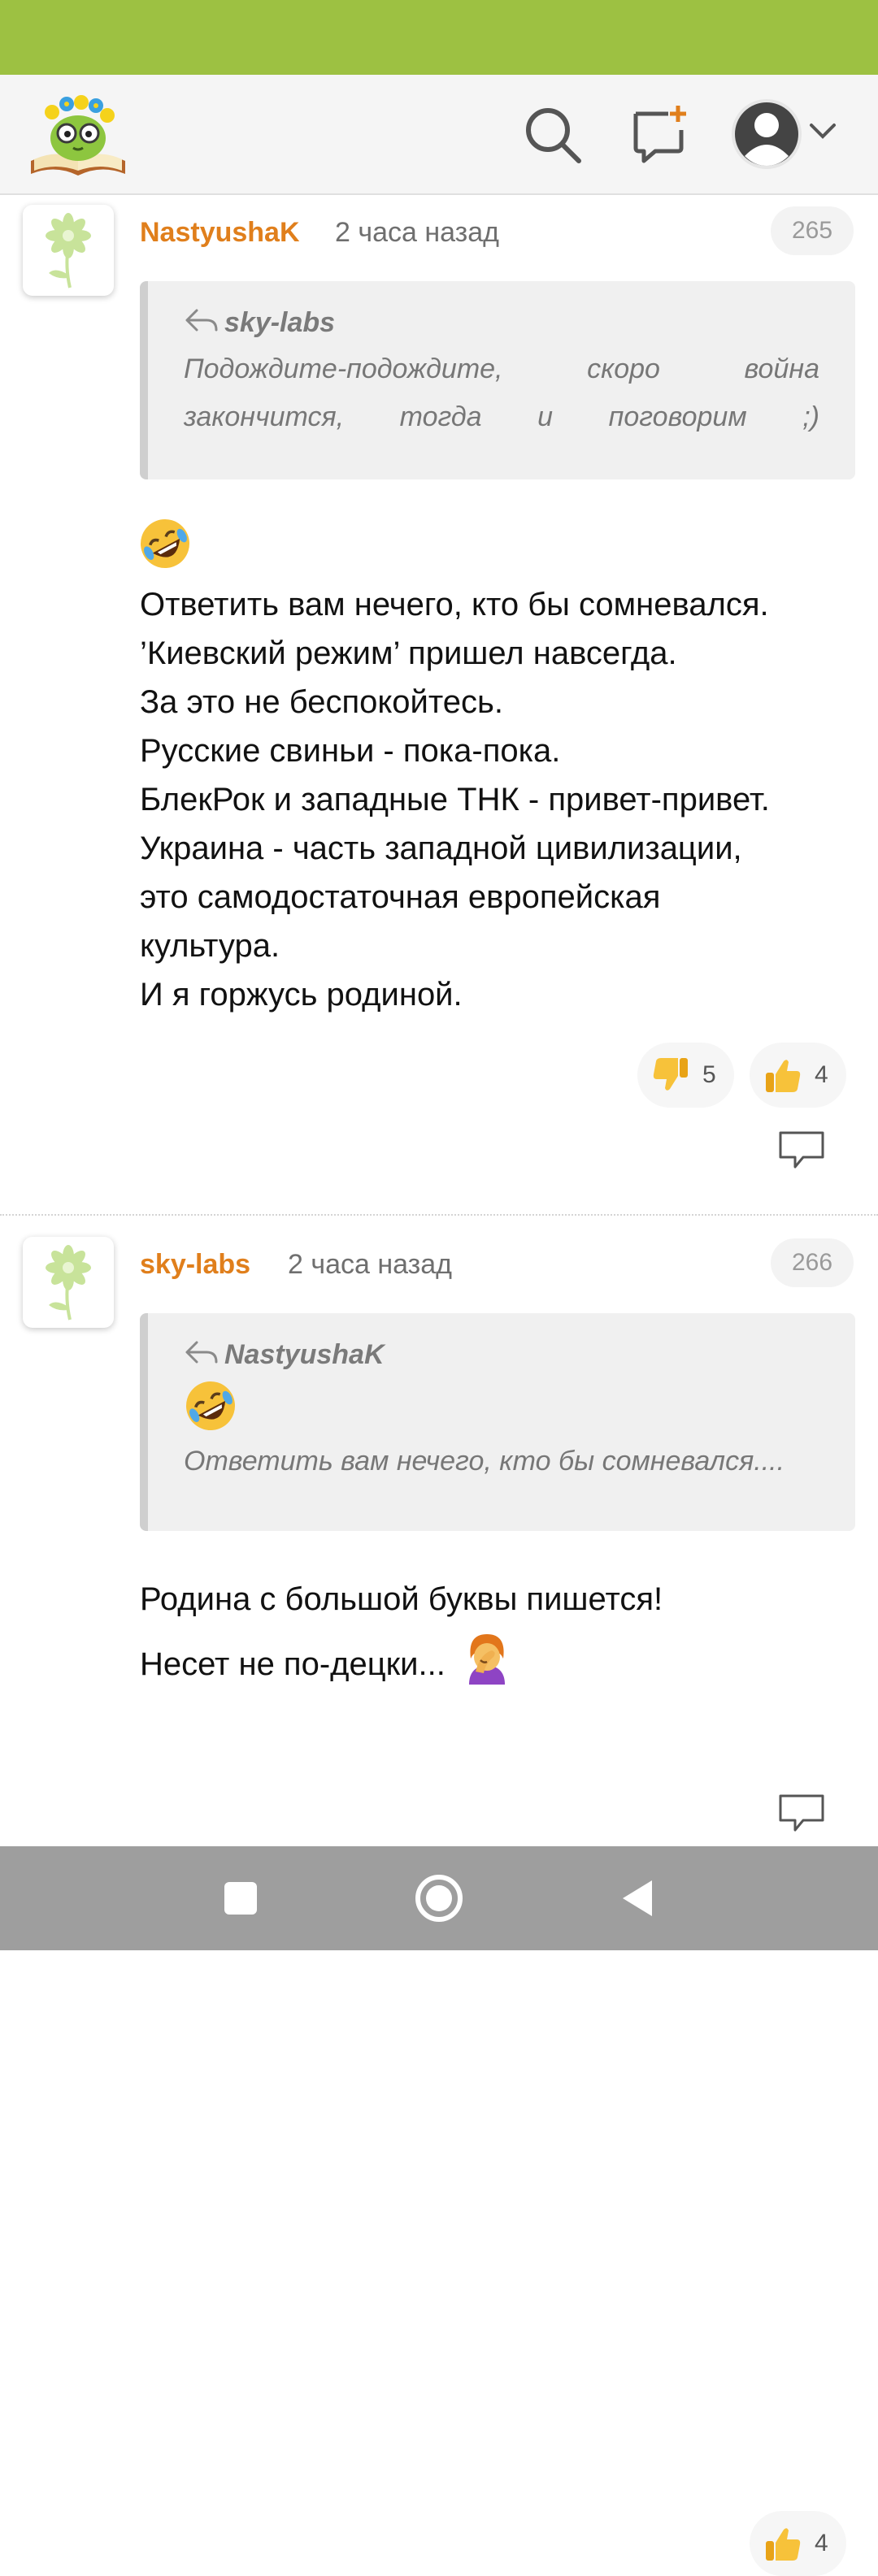 This screenshot has height=2576, width=878. I want to click on quote-author: sky-labs, so click(502, 323).